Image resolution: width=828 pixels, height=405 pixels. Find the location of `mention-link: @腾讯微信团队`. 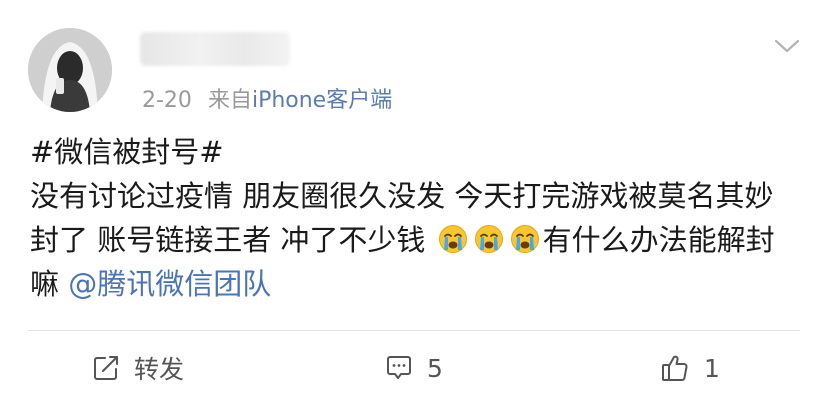

mention-link: @腾讯微信团队 is located at coordinates (169, 284).